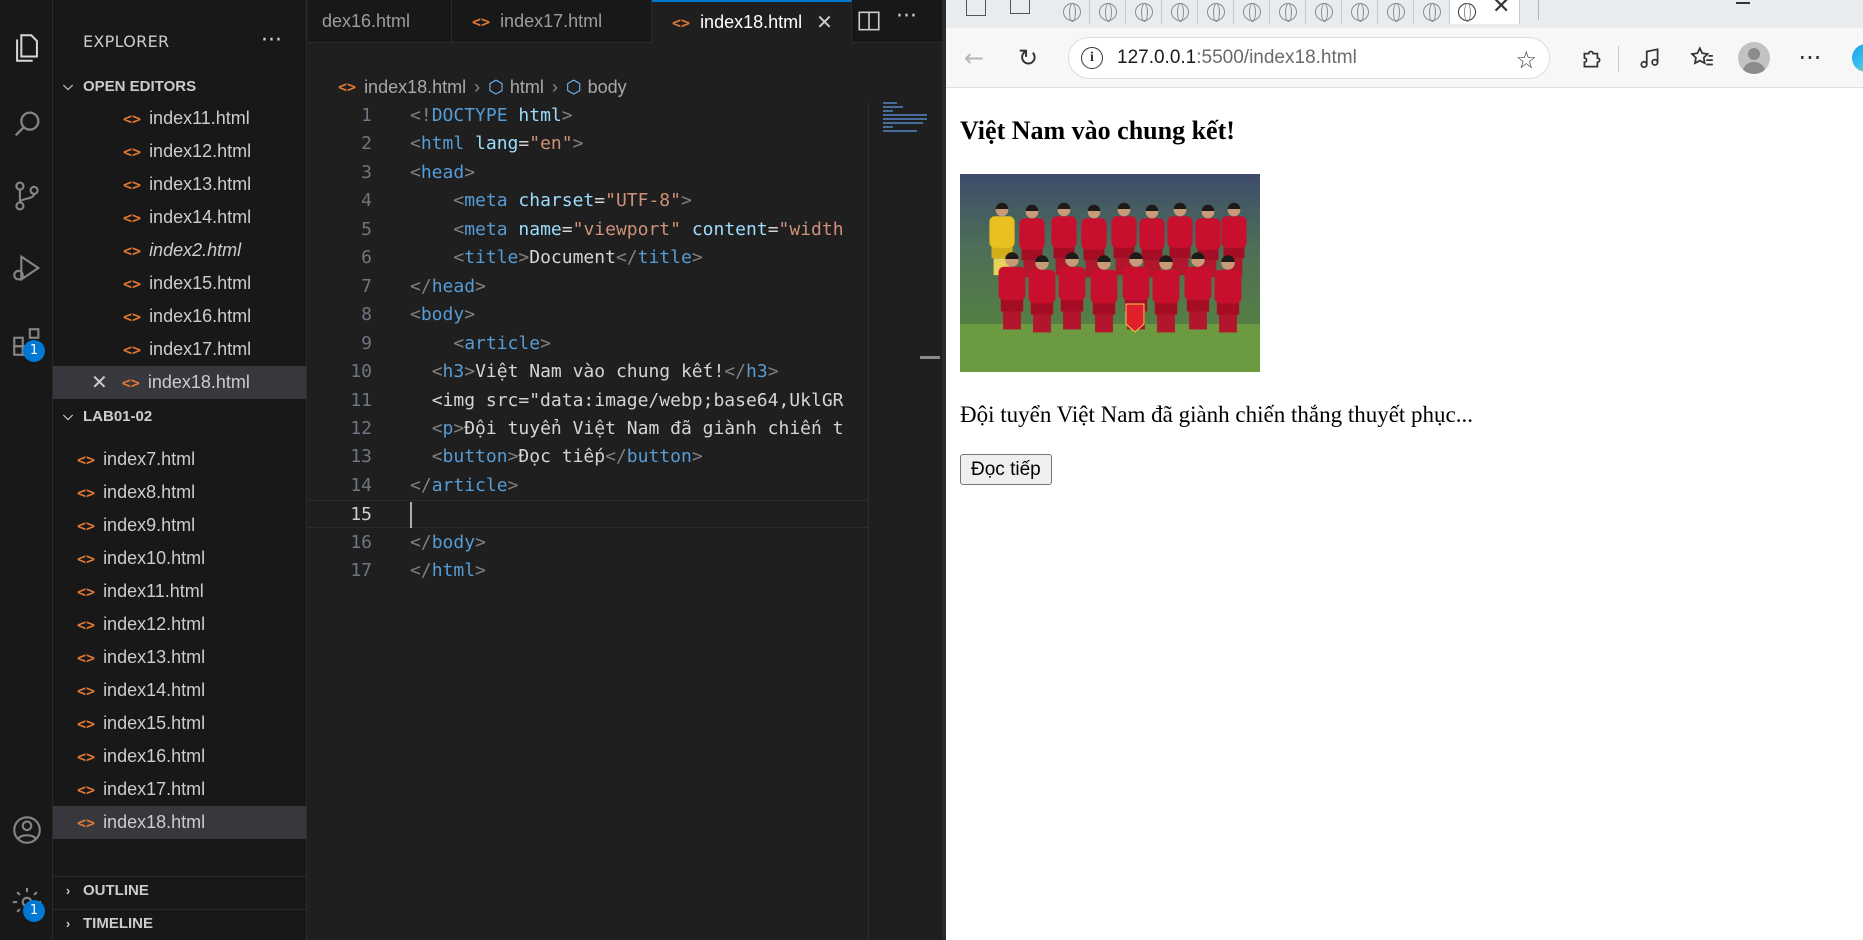  What do you see at coordinates (415, 87) in the screenshot?
I see `breadcrumb-file: index18.html` at bounding box center [415, 87].